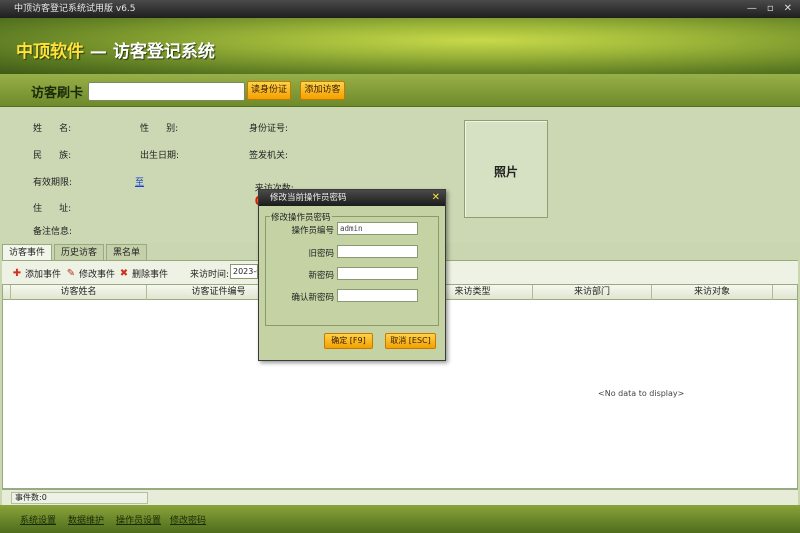 Image resolution: width=800 pixels, height=533 pixels. Describe the element at coordinates (166, 91) in the screenshot. I see `card-swipe-input` at that location.